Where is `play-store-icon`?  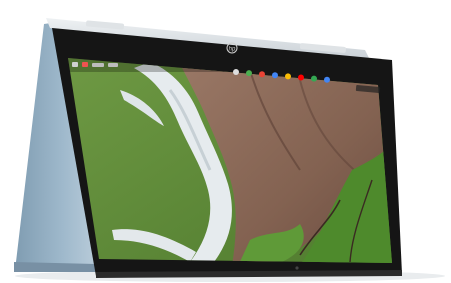 play-store-icon is located at coordinates (314, 78).